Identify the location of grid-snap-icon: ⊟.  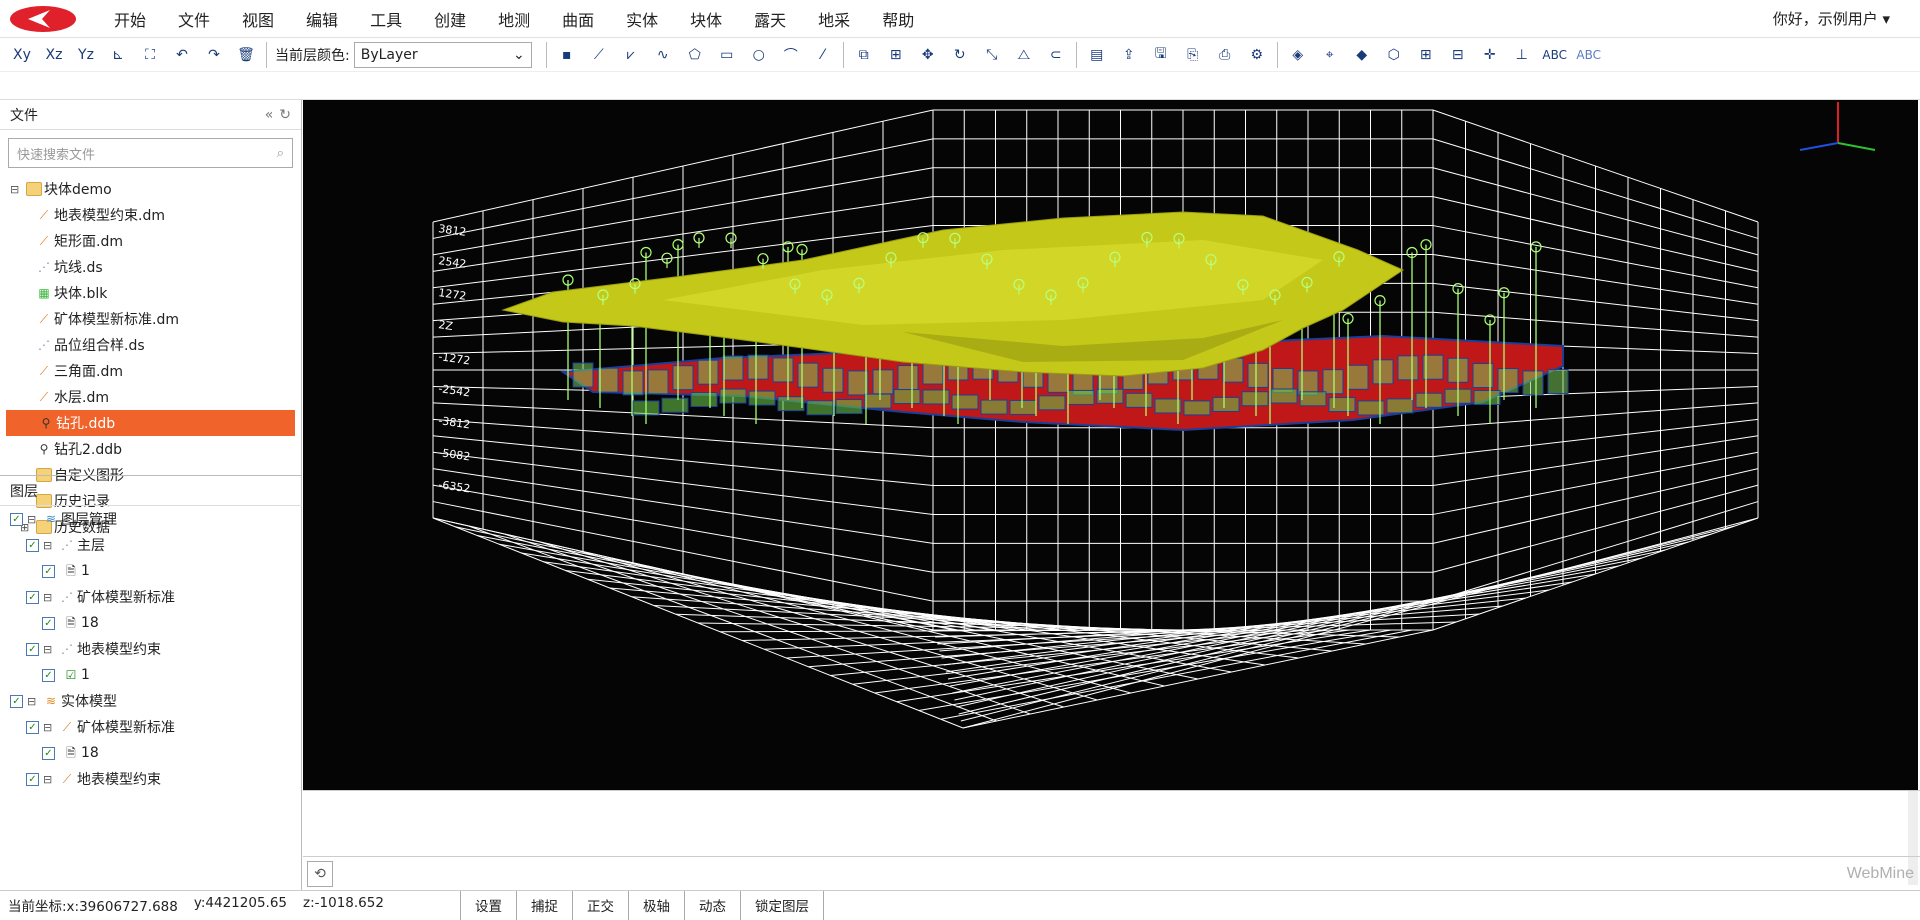
(1458, 55).